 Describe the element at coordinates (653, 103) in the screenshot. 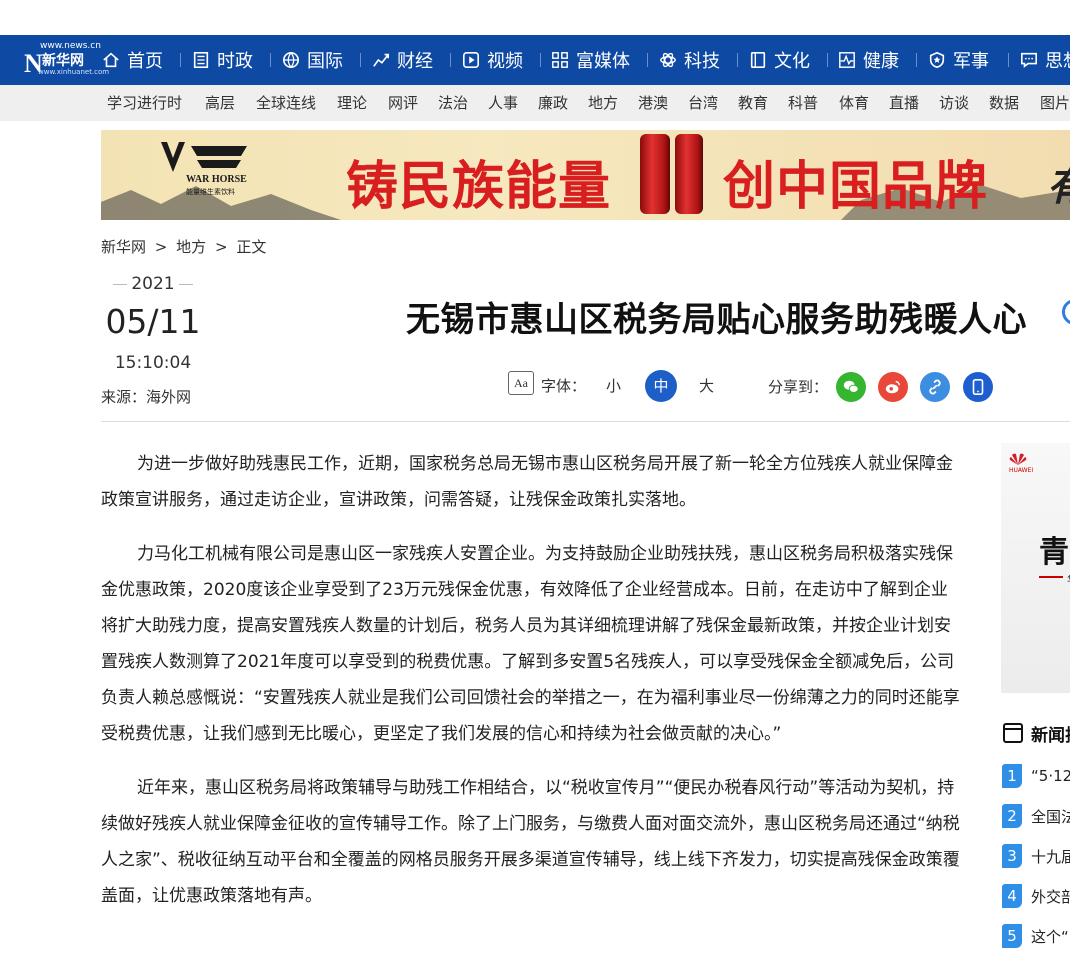

I see `subnav-item: 港澳` at that location.